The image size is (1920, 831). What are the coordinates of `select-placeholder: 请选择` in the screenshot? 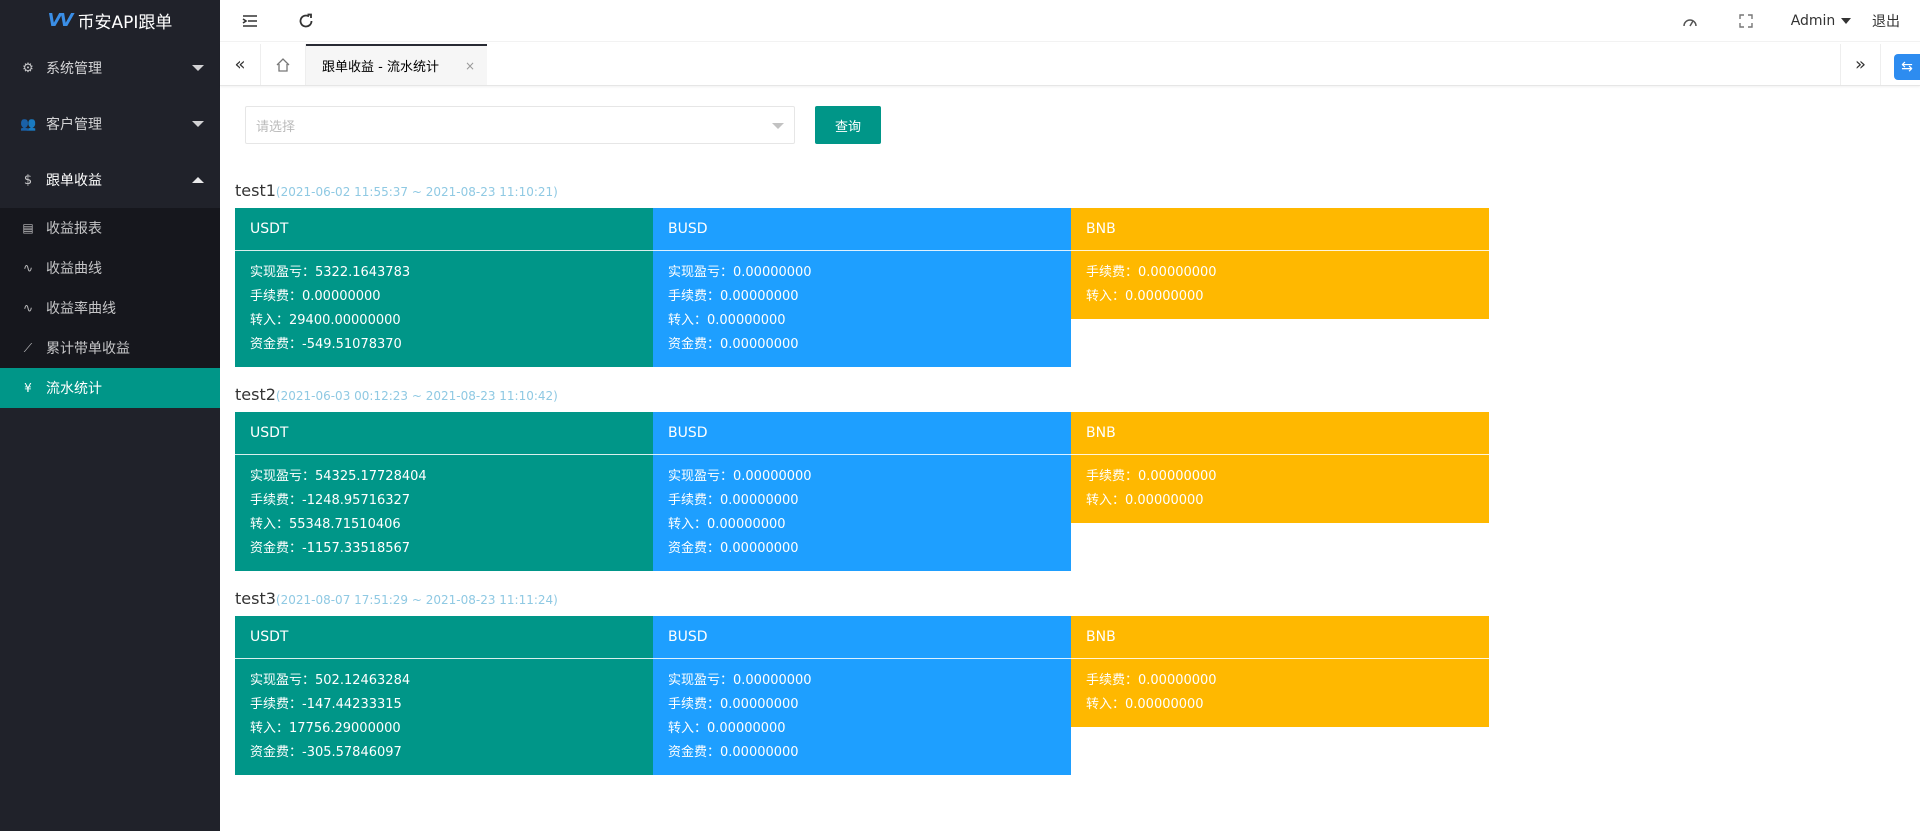 It's located at (276, 127).